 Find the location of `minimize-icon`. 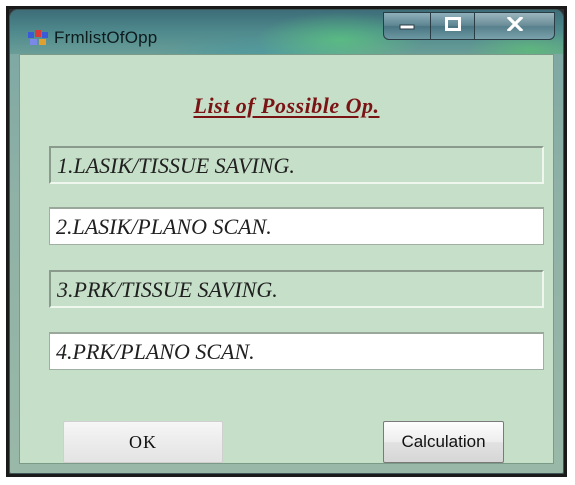

minimize-icon is located at coordinates (407, 26).